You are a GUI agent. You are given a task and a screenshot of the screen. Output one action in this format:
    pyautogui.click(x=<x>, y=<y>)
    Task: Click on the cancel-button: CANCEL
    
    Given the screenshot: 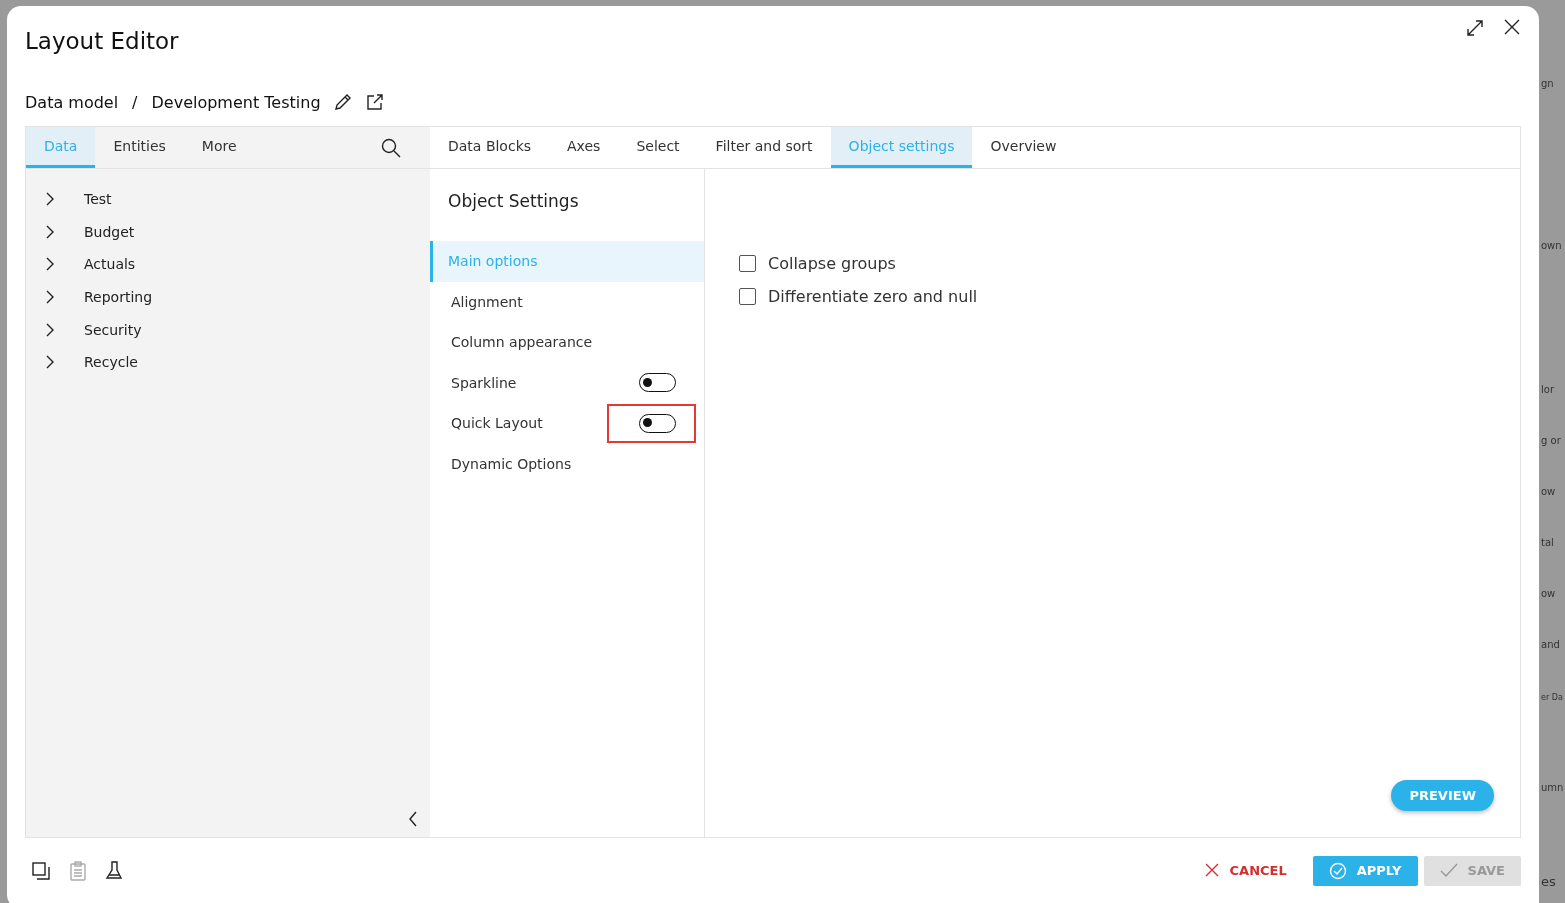 What is the action you would take?
    pyautogui.click(x=1245, y=870)
    